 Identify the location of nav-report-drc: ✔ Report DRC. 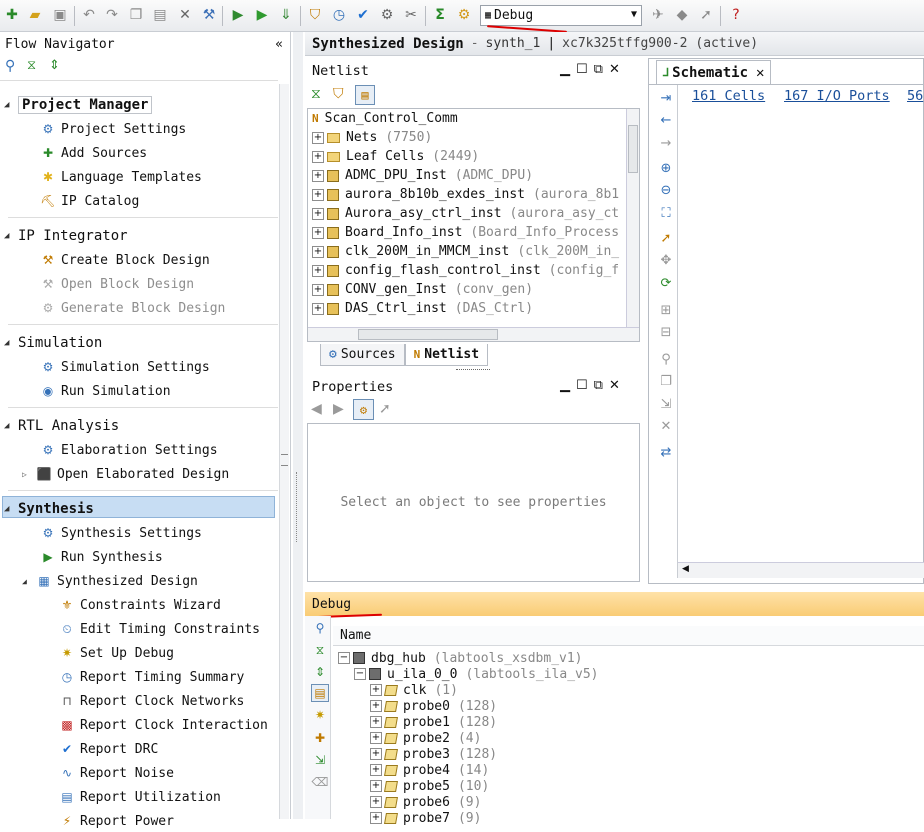
(108, 749).